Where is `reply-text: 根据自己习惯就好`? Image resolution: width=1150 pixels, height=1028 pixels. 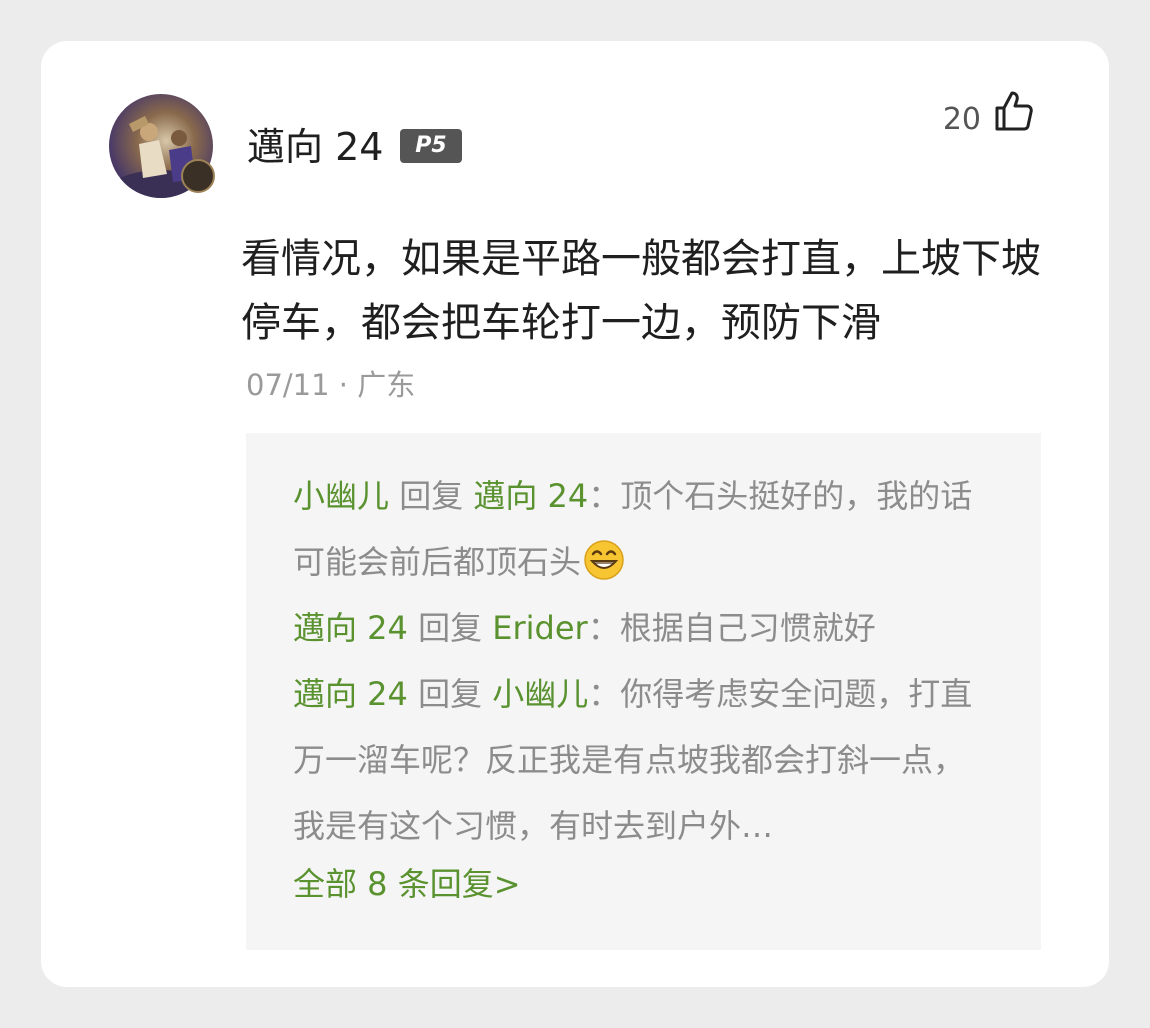
reply-text: 根据自己习惯就好 is located at coordinates (747, 628).